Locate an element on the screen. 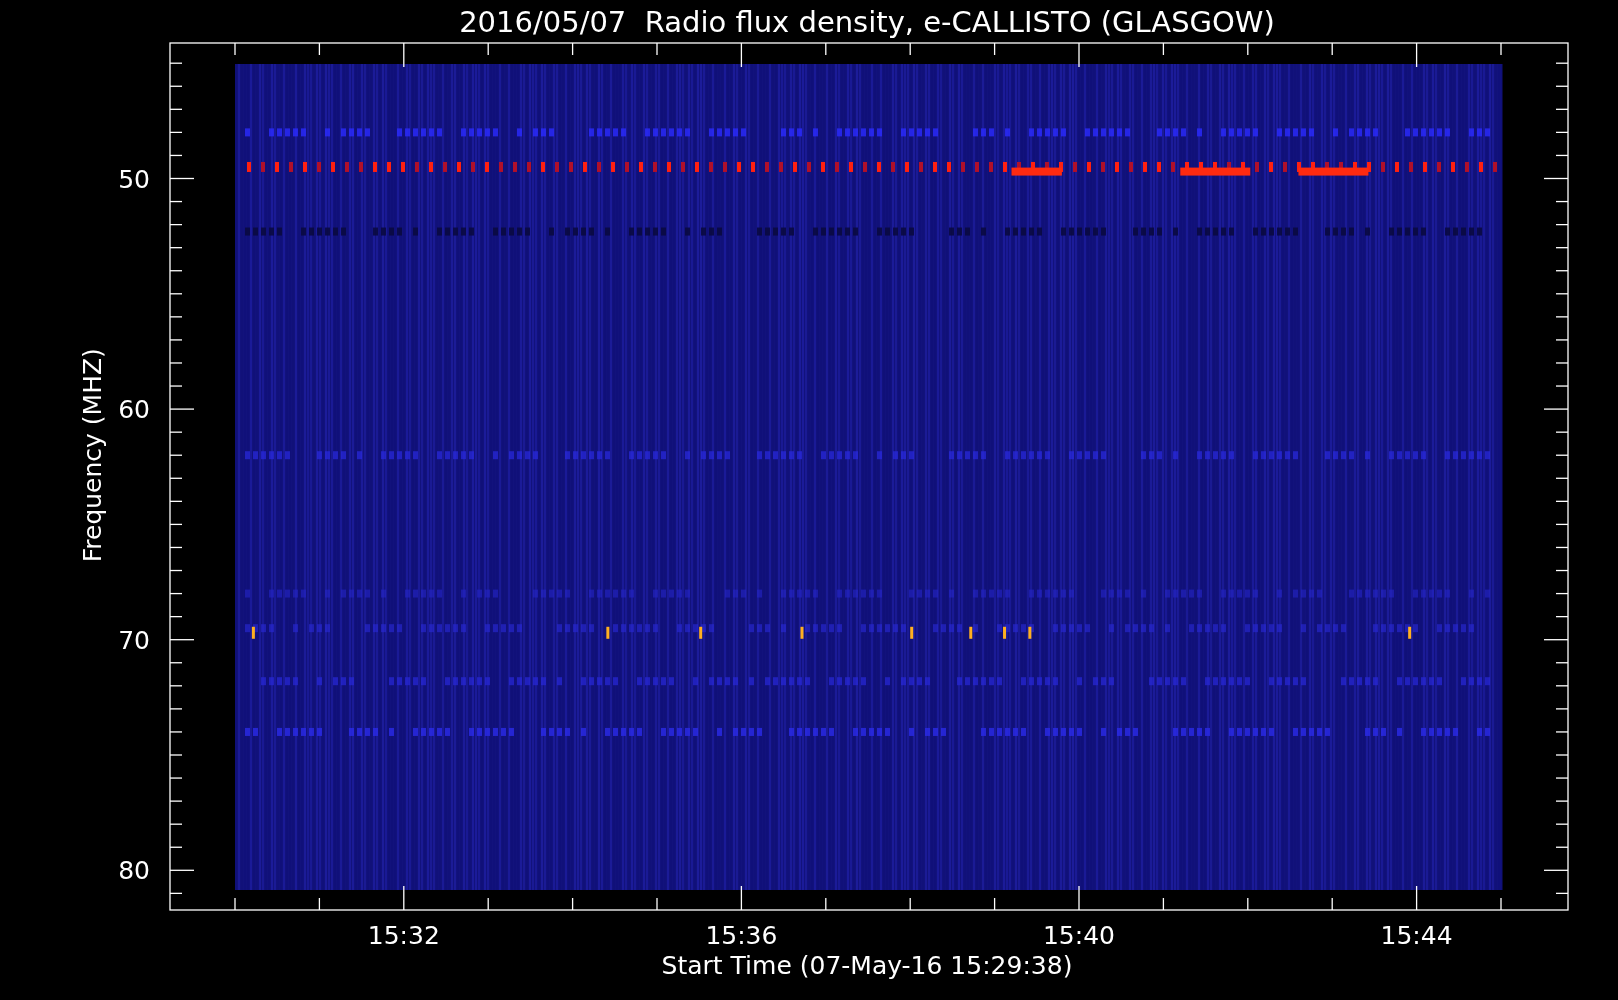  axis-label: Frequency (MHZ) is located at coordinates (92, 455).